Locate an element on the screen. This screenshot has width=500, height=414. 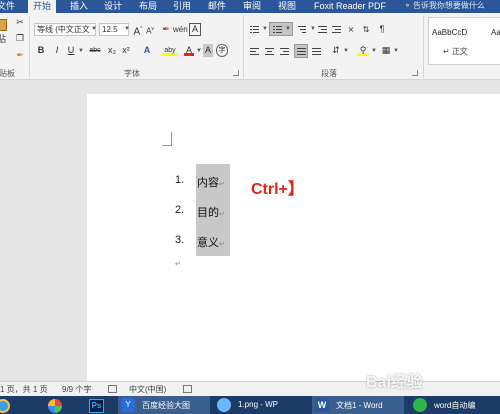
tab-layout: 布局 is located at coordinates (148, 6).